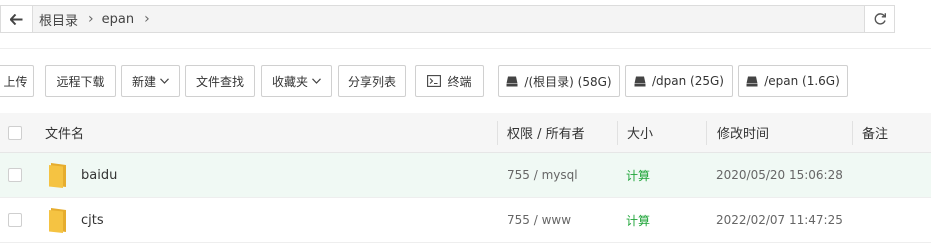 This screenshot has height=246, width=931. Describe the element at coordinates (115, 19) in the screenshot. I see `breadcrumb-epan: epan` at that location.